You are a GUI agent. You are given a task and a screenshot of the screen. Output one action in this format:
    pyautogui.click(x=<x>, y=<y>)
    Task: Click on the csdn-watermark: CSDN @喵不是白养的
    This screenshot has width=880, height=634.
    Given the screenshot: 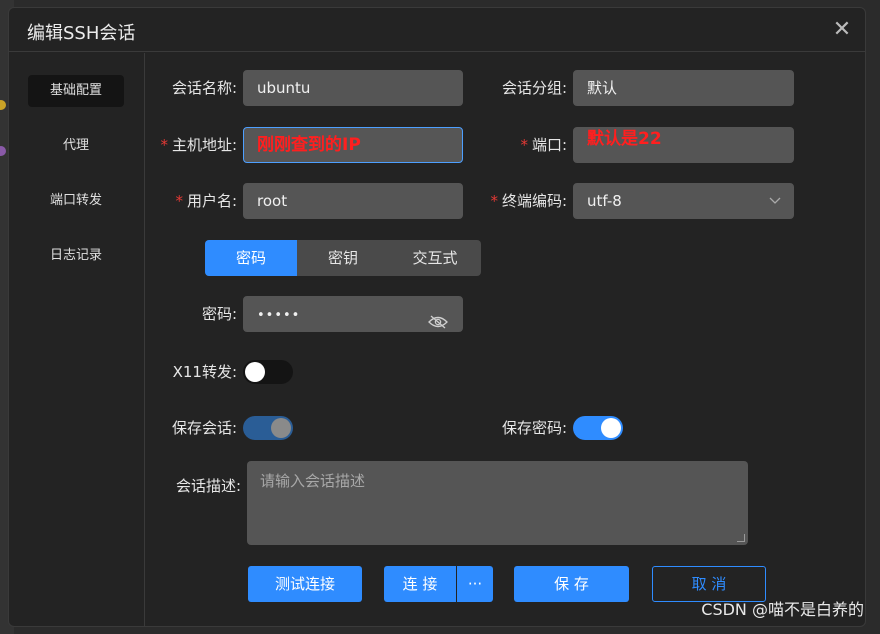 What is the action you would take?
    pyautogui.click(x=782, y=609)
    